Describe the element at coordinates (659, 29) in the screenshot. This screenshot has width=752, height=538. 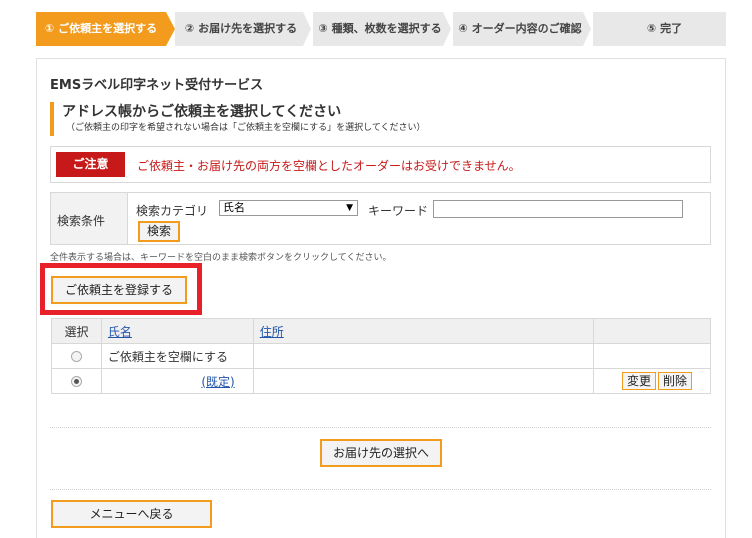
I see `step-complete: ⑤ 完了` at that location.